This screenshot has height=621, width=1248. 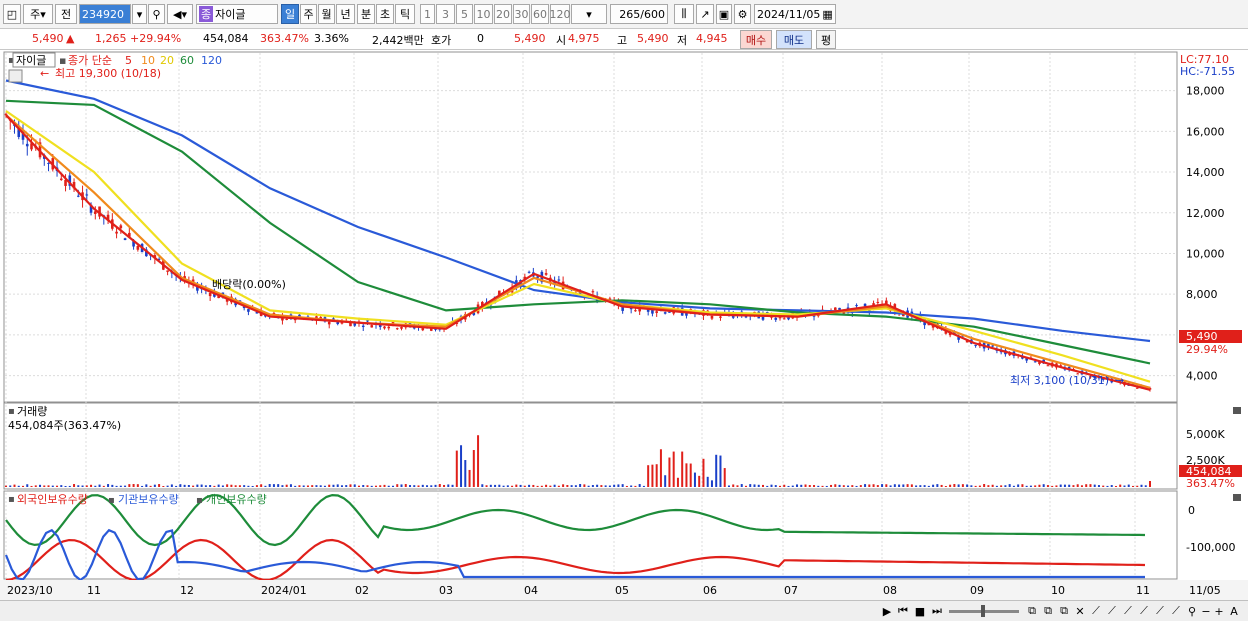 What do you see at coordinates (684, 14) in the screenshot?
I see `candle-icon: ⫼` at bounding box center [684, 14].